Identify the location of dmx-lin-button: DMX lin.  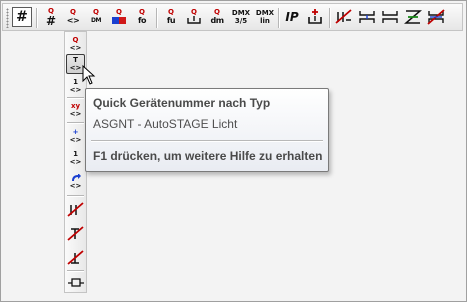
(265, 17).